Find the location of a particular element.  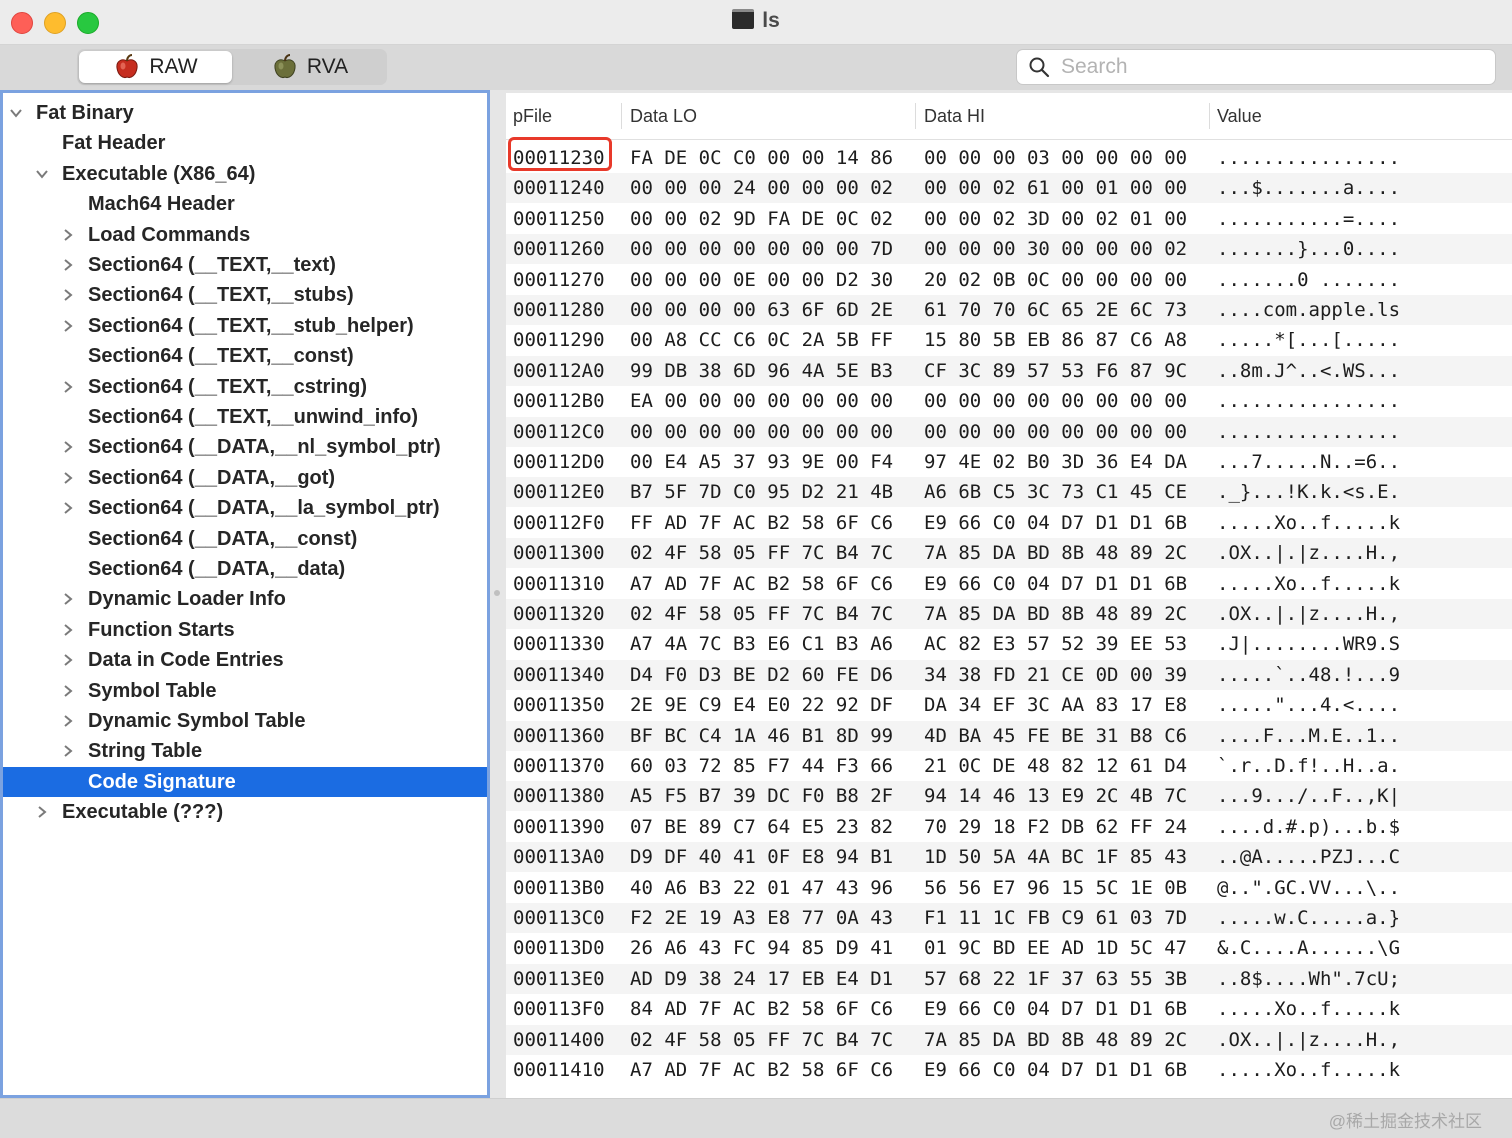

tree-item: Fat Binary is located at coordinates (245, 113).